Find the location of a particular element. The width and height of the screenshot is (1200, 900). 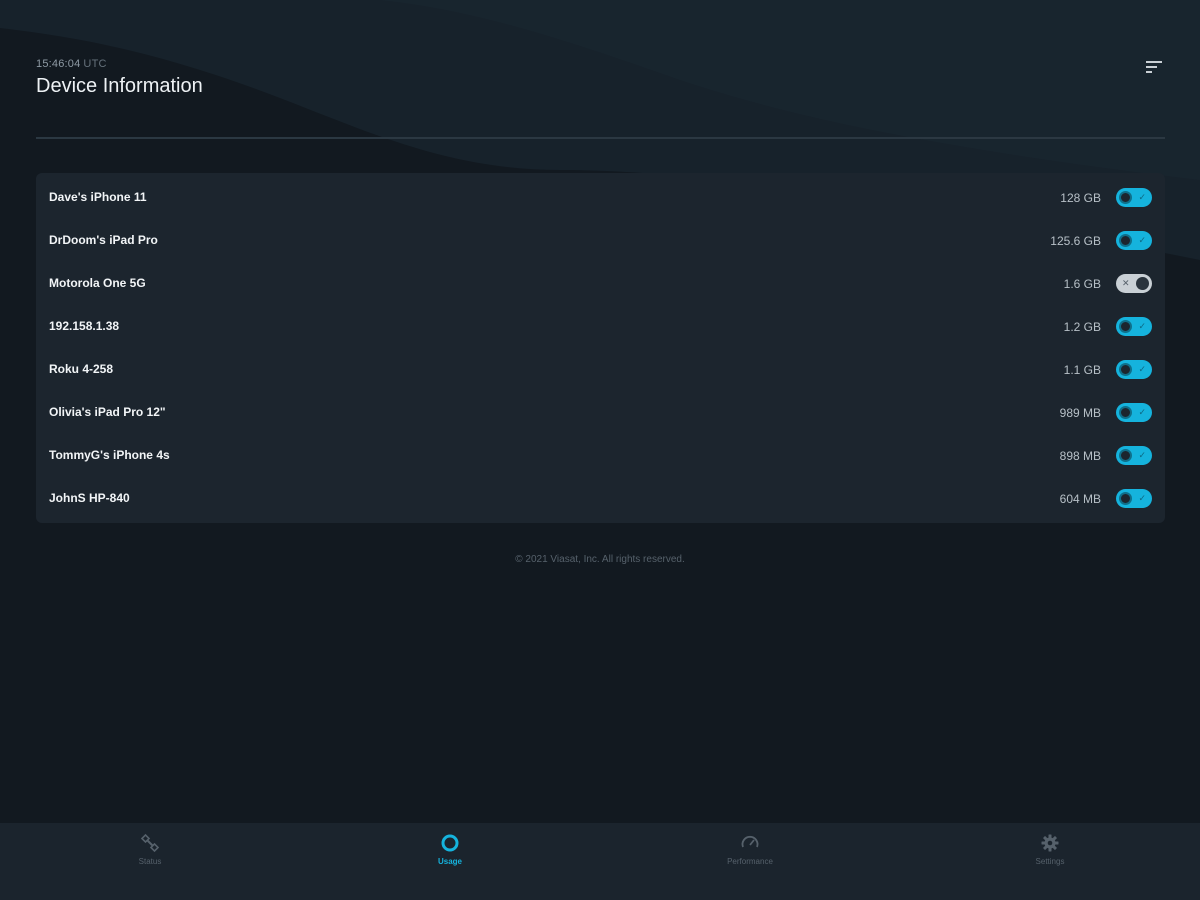

device-name: Olivia's iPad Pro 12" is located at coordinates (107, 412).